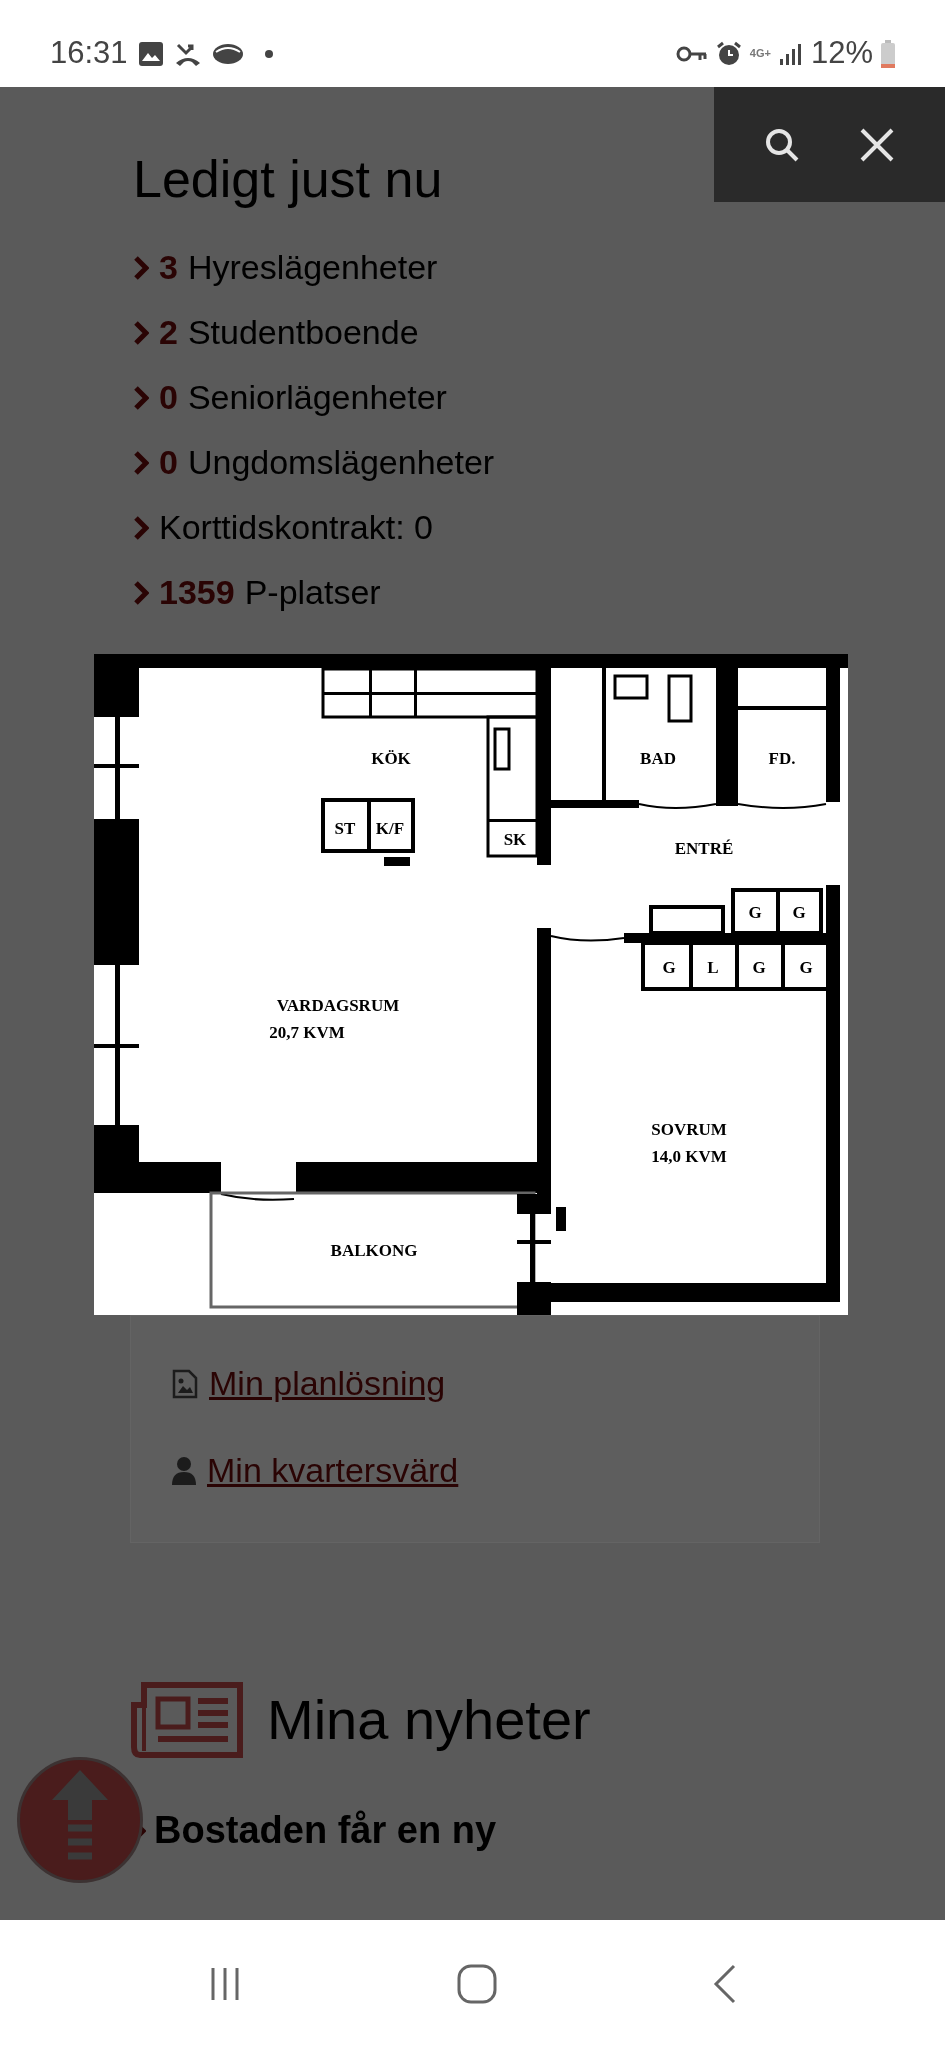 The width and height of the screenshot is (945, 2048). I want to click on alarm-icon, so click(728, 53).